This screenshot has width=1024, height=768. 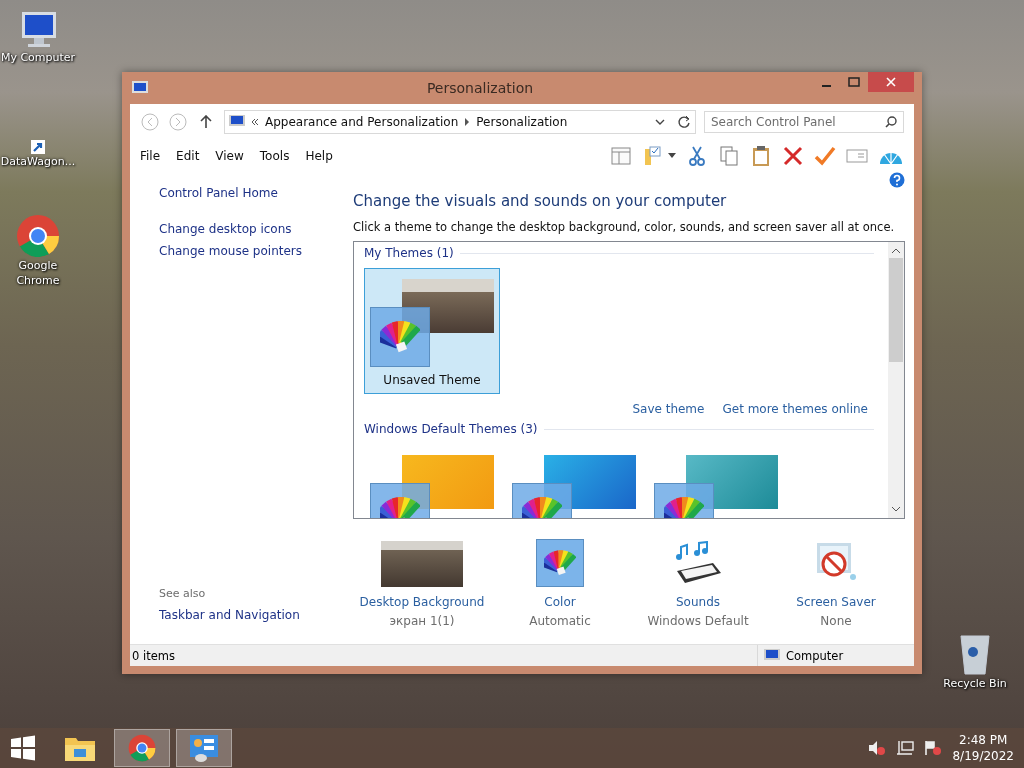 I want to click on menu-item: Help, so click(x=319, y=156).